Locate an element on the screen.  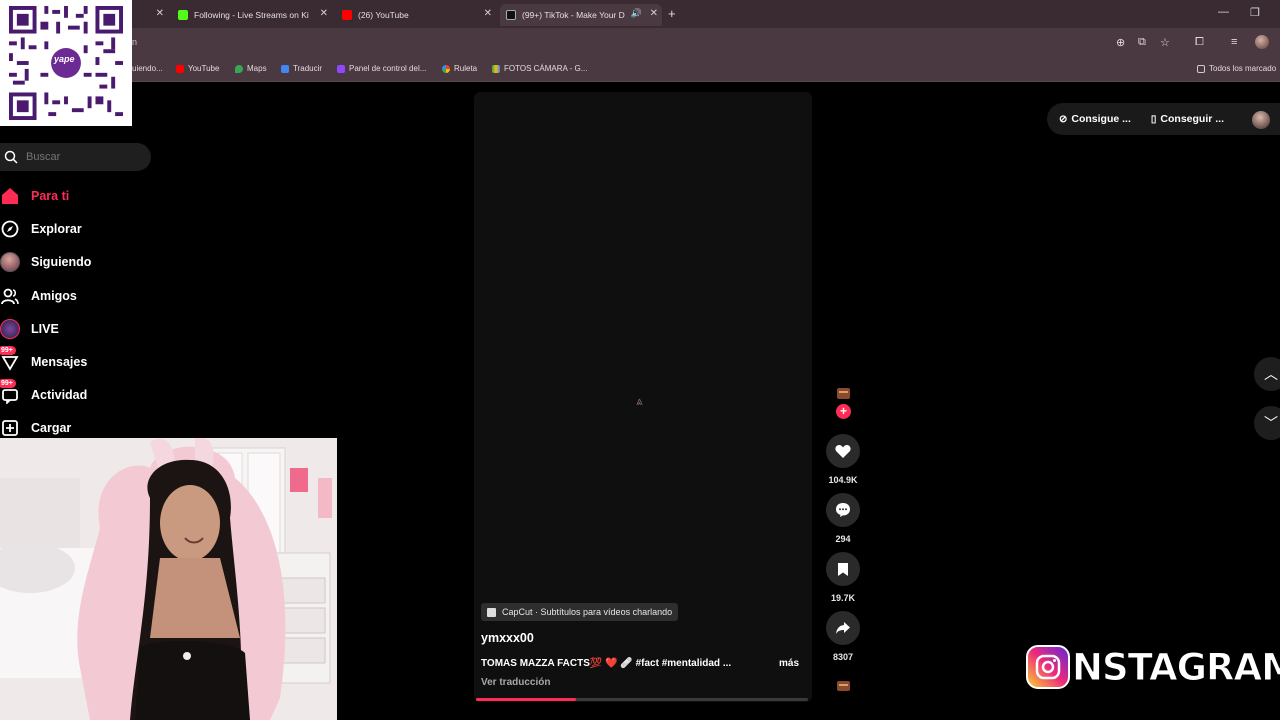
nav-siguiendo: Siguiendo is located at coordinates (45, 262).